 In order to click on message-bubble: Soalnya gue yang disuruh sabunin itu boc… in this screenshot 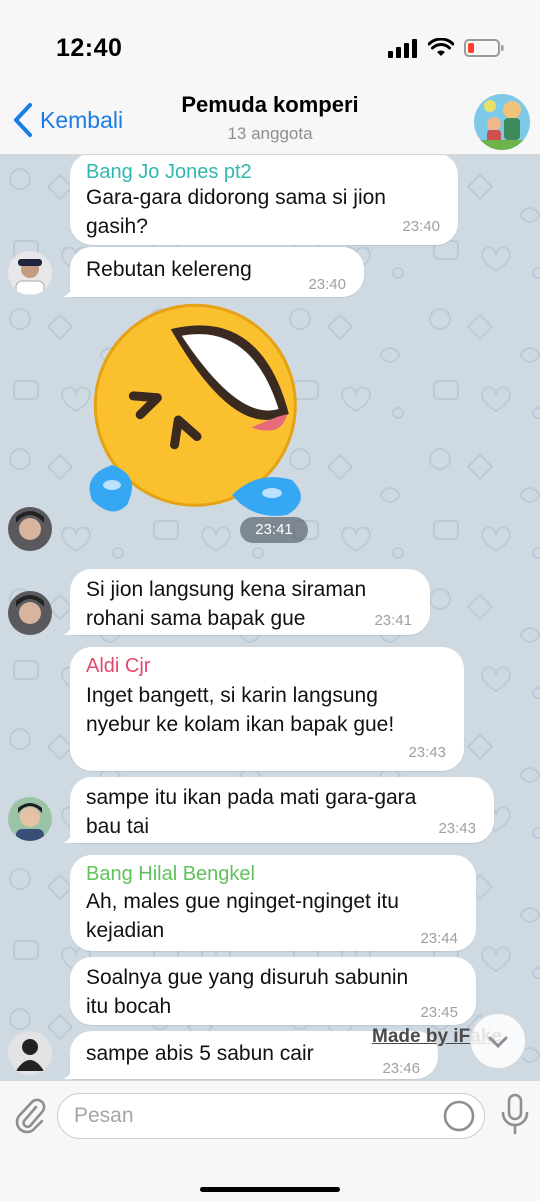, I will do `click(273, 991)`.